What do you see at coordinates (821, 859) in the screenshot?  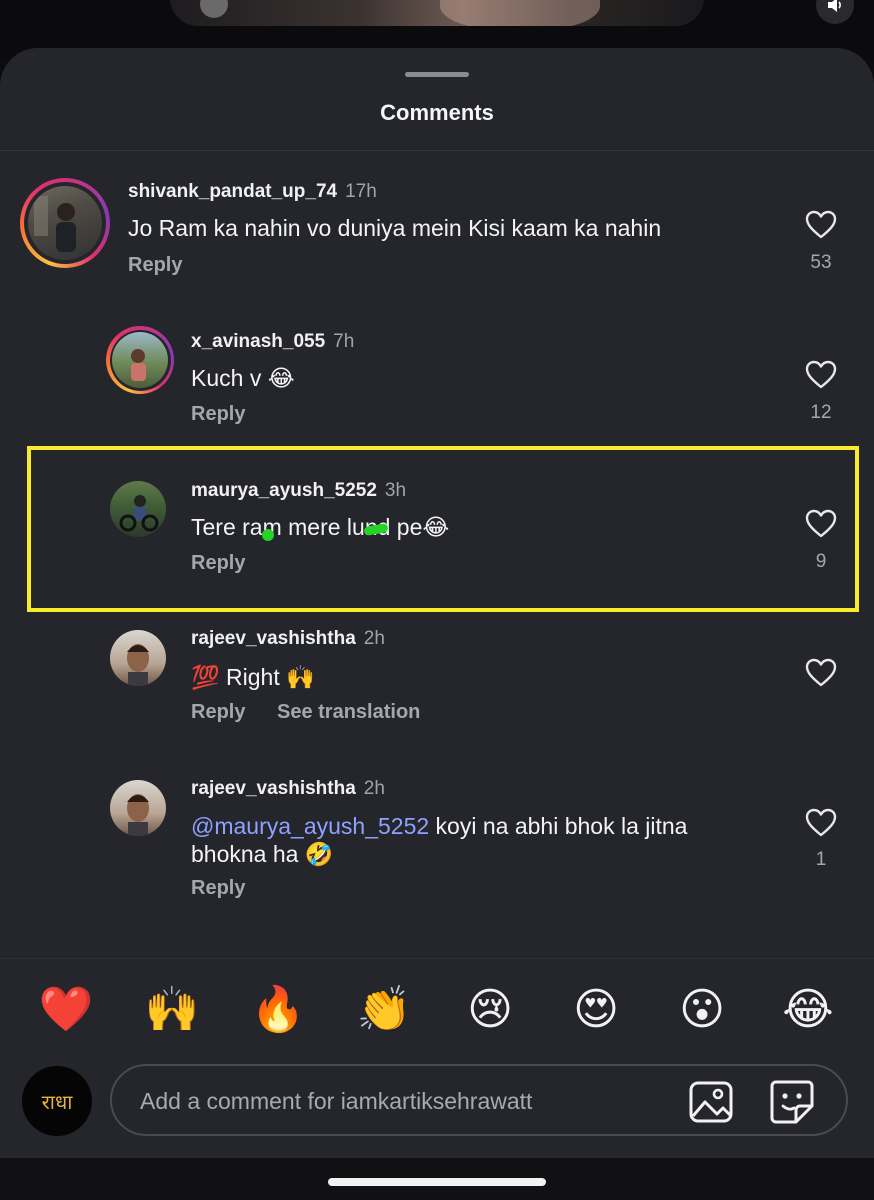 I see `like-count: 1` at bounding box center [821, 859].